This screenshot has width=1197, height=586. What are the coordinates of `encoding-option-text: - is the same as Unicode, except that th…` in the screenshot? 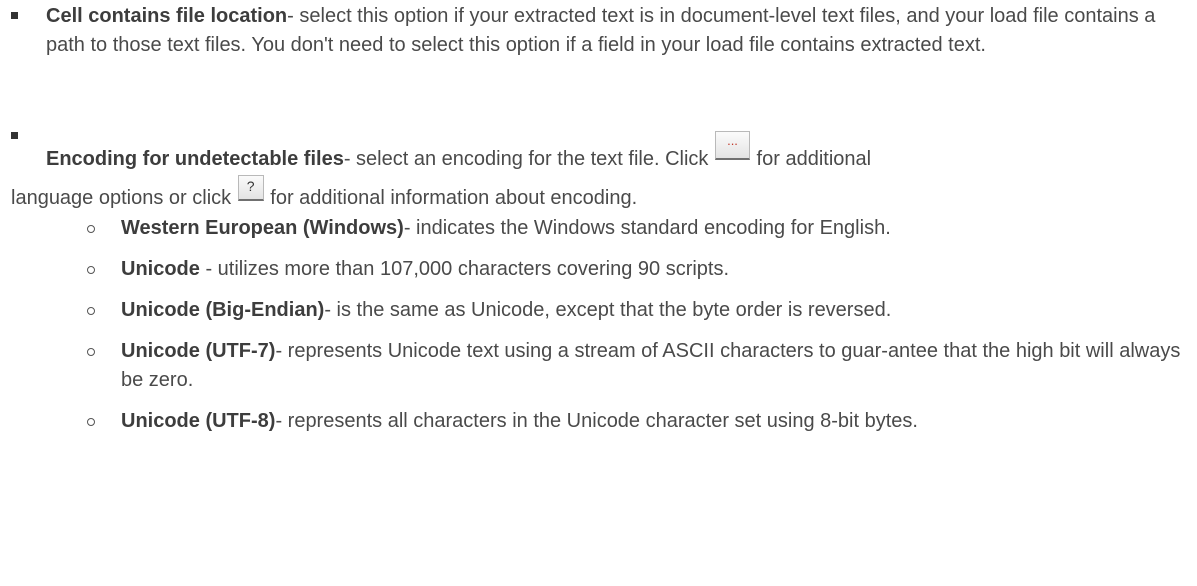 It's located at (608, 310).